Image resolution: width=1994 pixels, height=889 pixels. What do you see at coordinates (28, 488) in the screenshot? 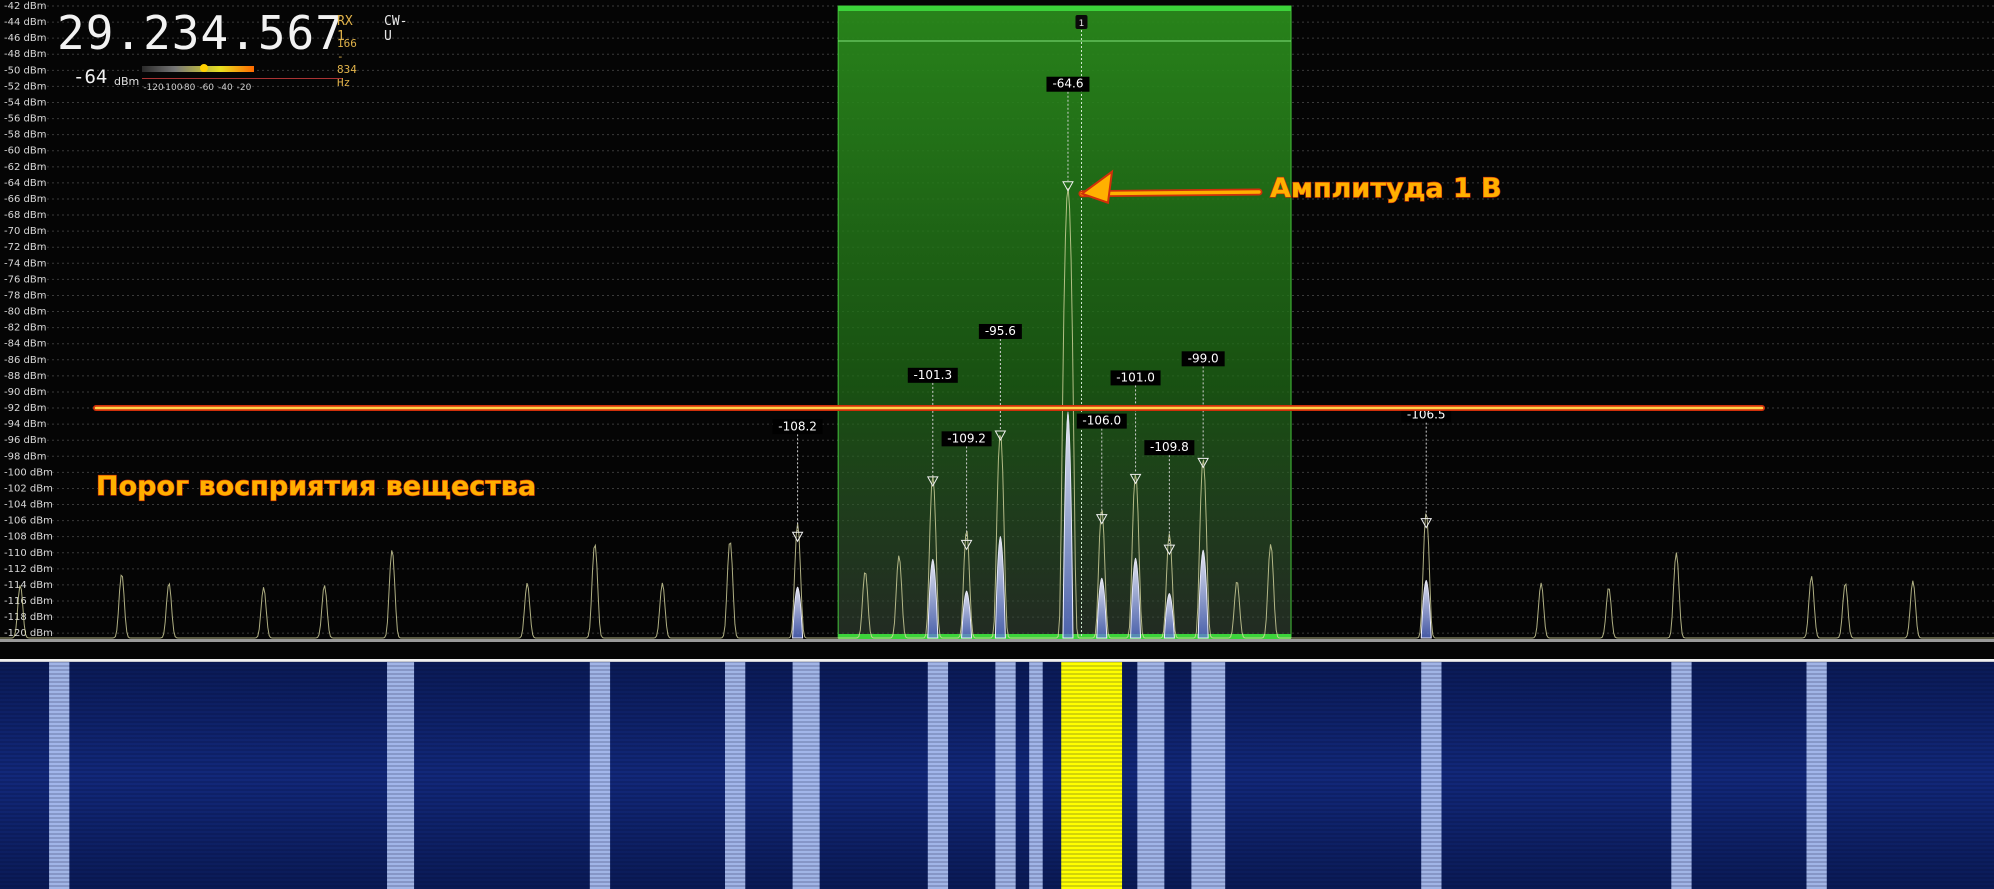
I see `y-tick-label: -102 dBm` at bounding box center [28, 488].